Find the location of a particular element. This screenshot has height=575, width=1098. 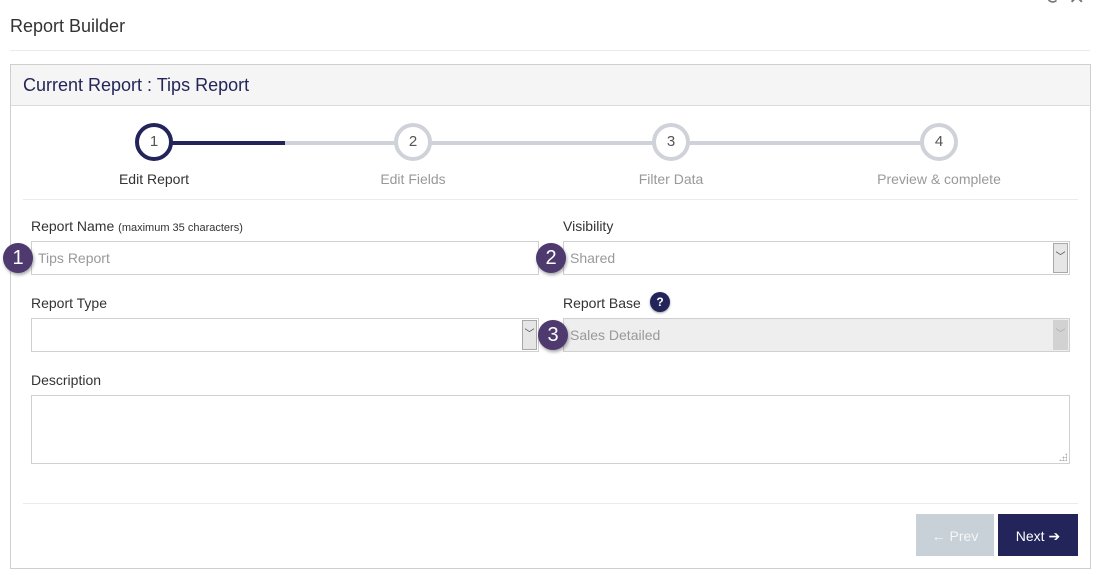

report-name-label: Report Name (maximum 35 characters) is located at coordinates (137, 226).